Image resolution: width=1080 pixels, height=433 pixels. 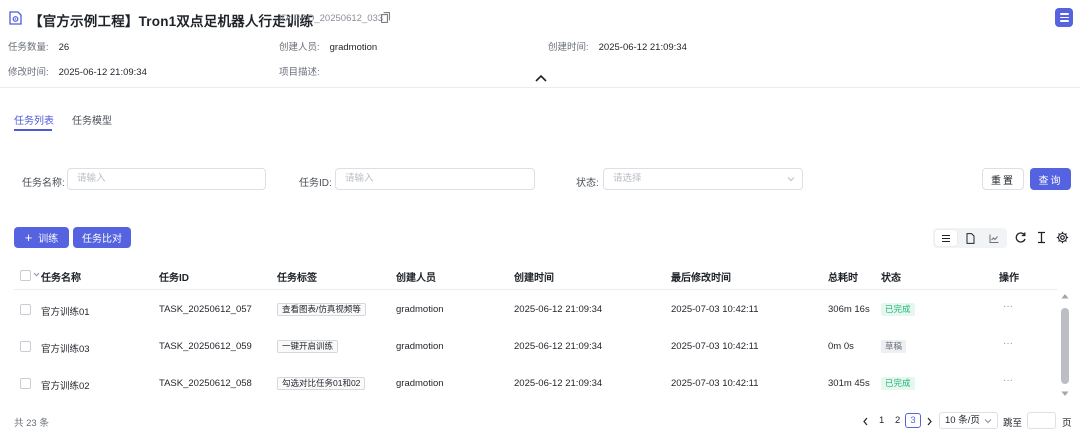 I want to click on compare-tasks-button: 任务比对, so click(x=102, y=237).